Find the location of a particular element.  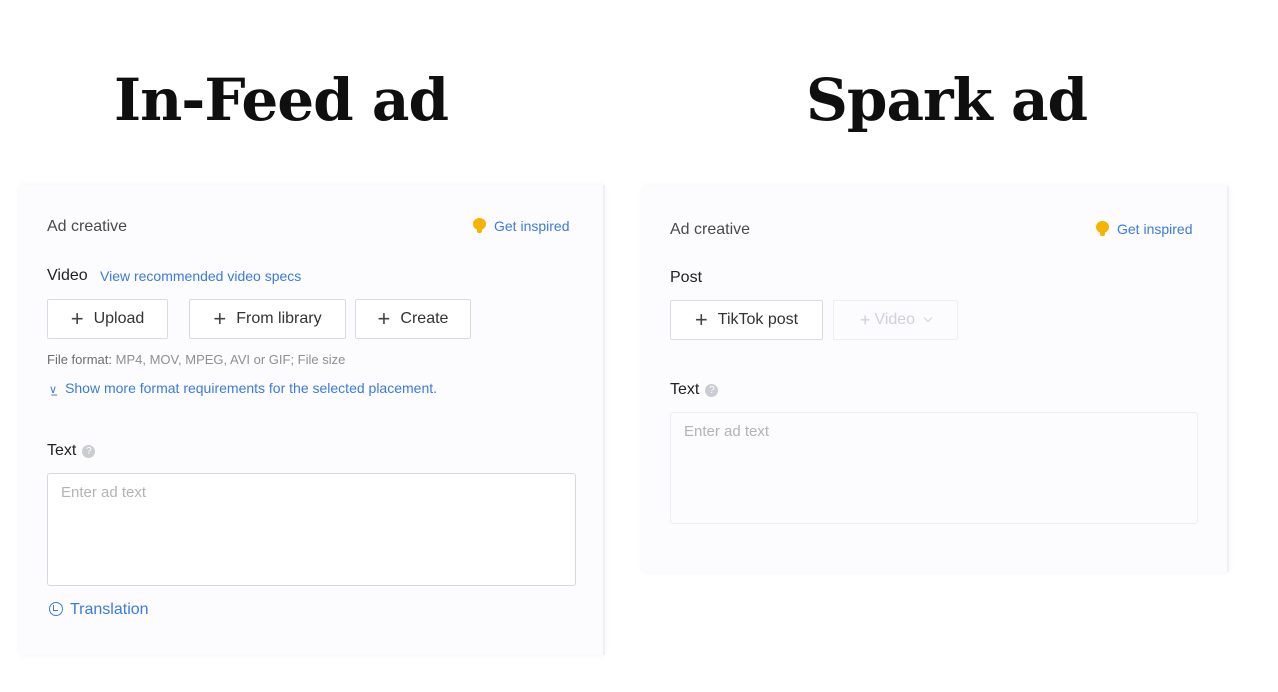

create-button: + Create is located at coordinates (413, 319).